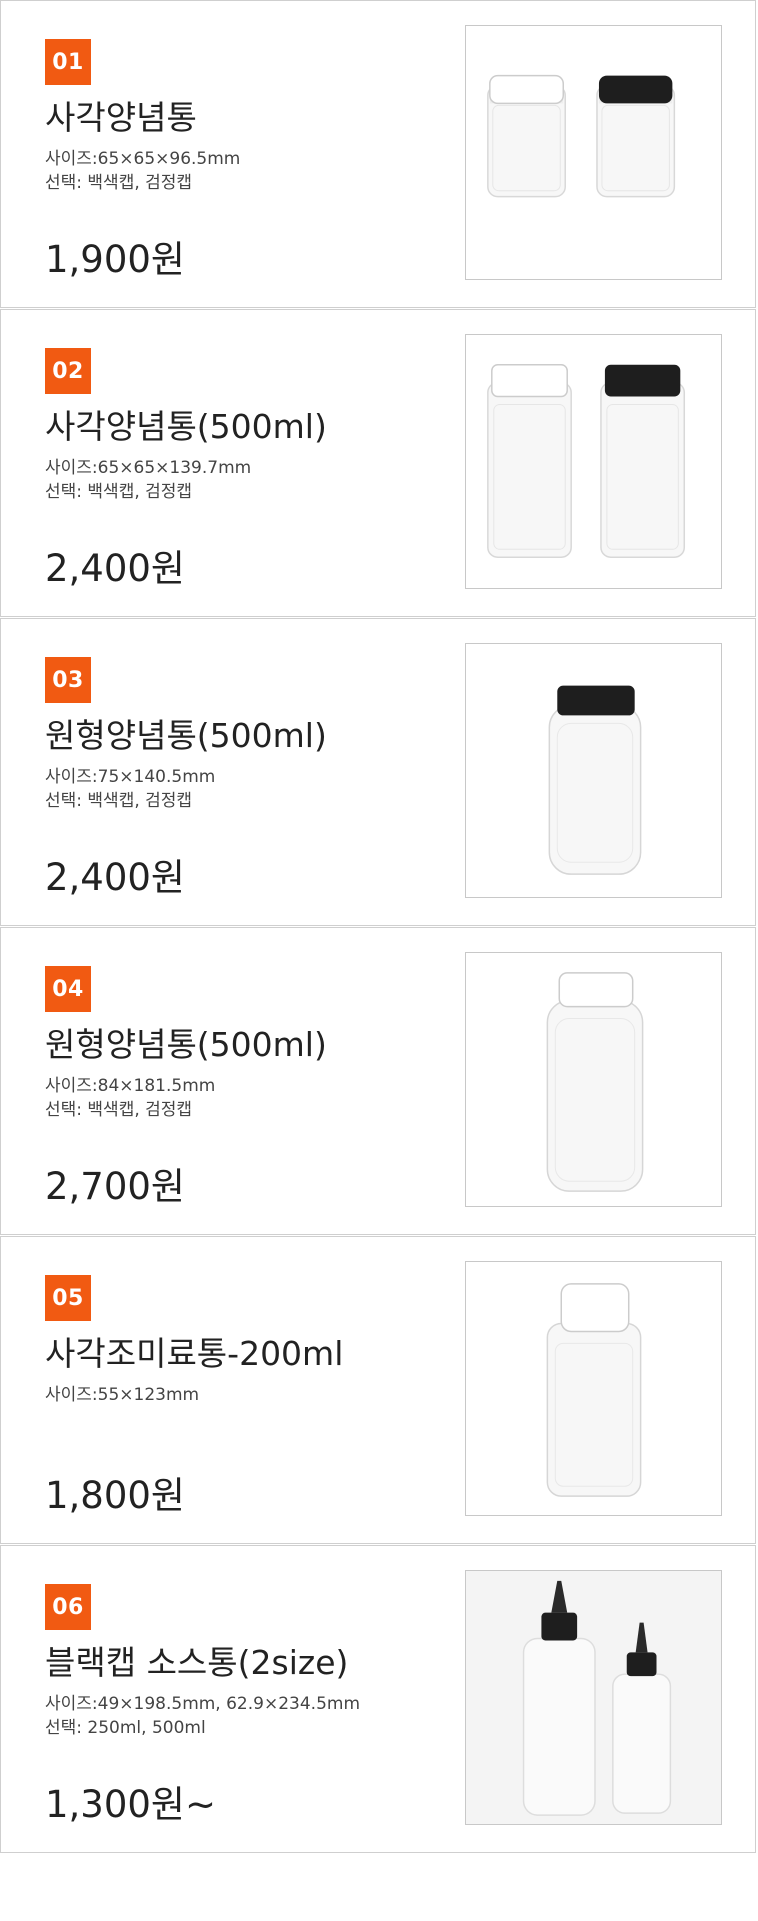  What do you see at coordinates (142, 171) in the screenshot?
I see `product-specs: 사이즈:65×65×96.5mm 선택: 백색캡, 검정캡` at bounding box center [142, 171].